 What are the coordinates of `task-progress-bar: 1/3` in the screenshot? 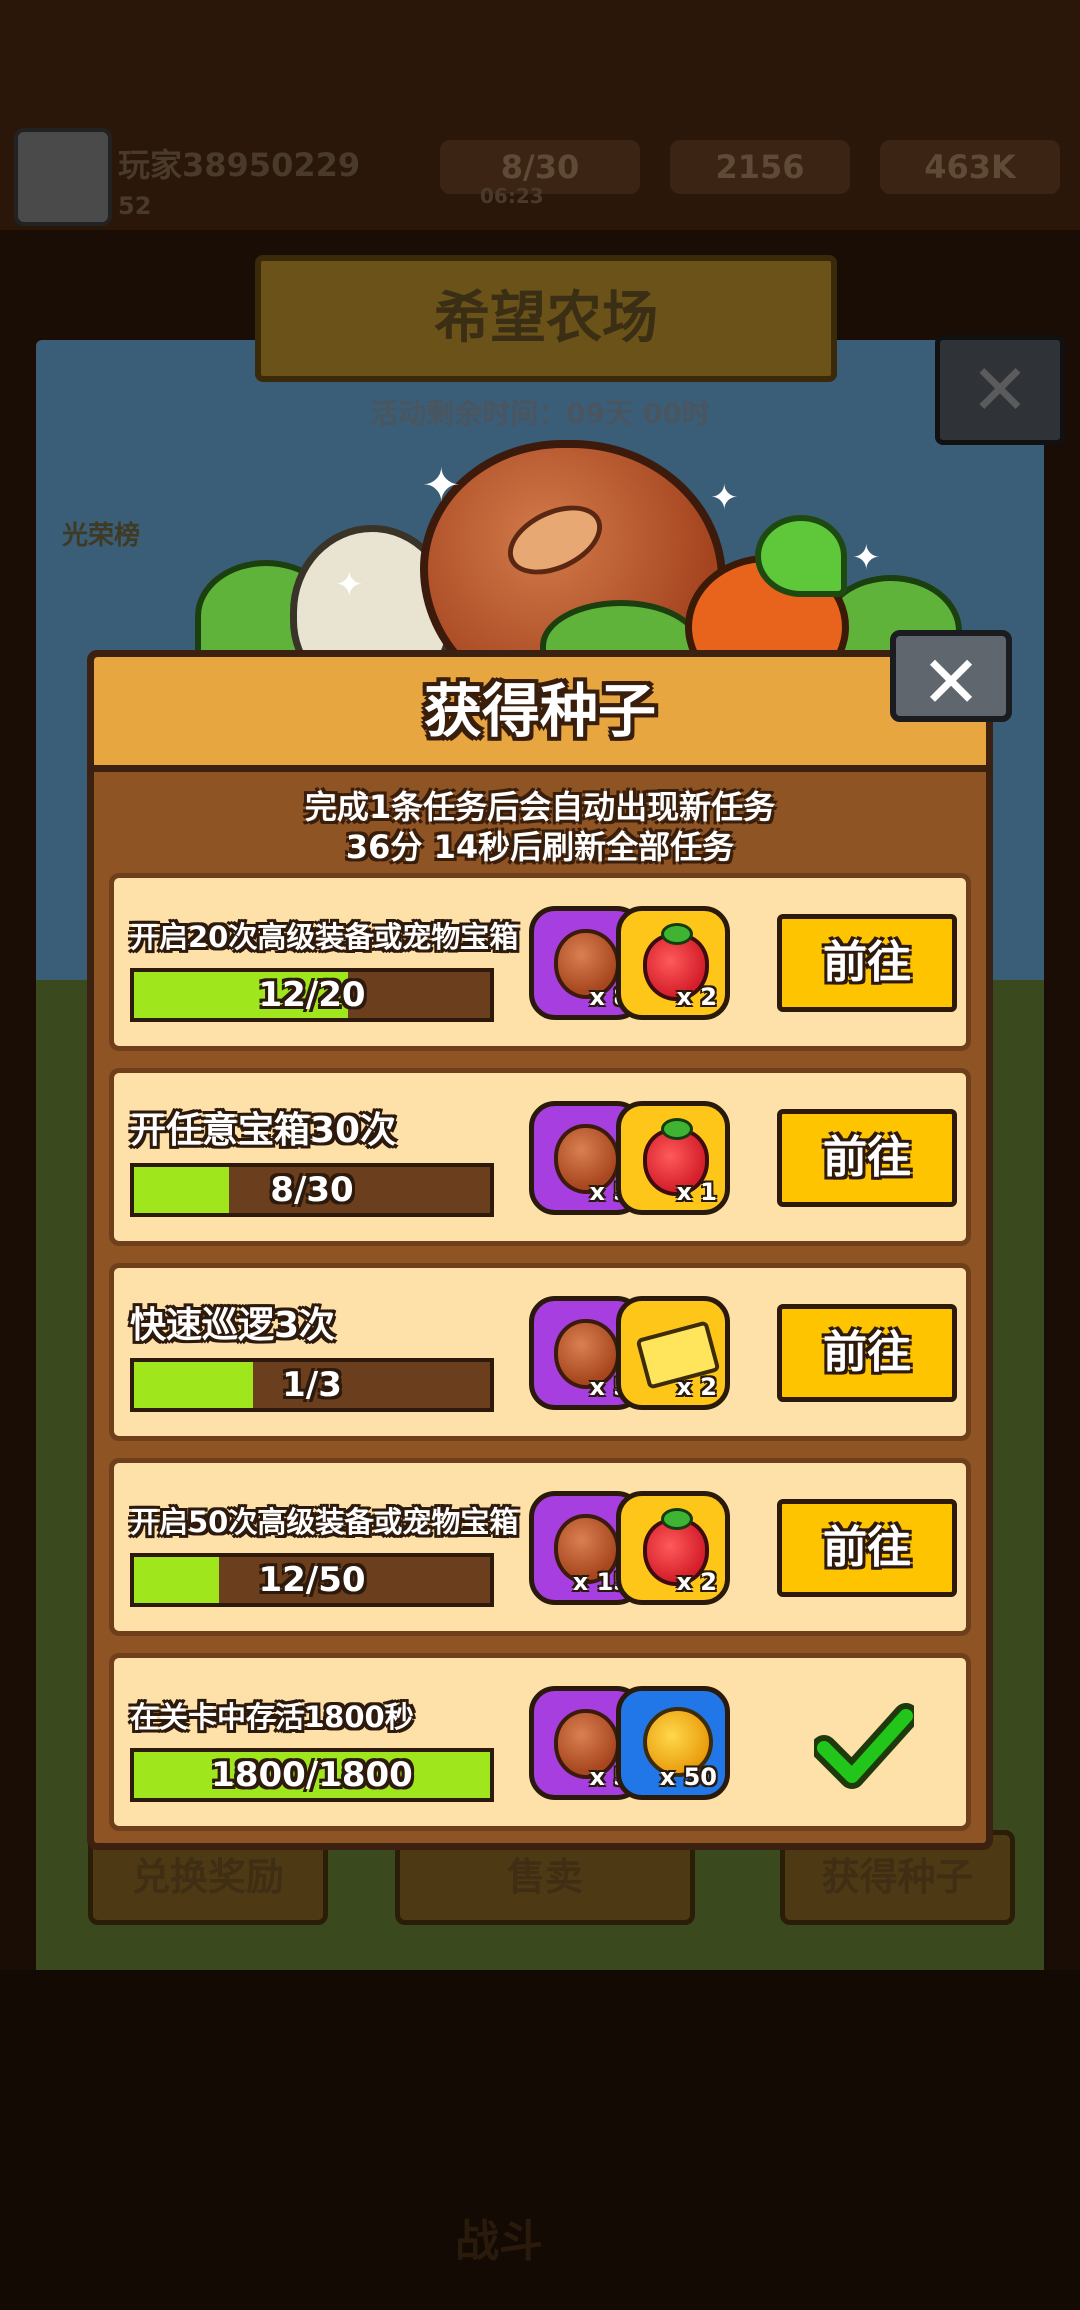 It's located at (312, 1385).